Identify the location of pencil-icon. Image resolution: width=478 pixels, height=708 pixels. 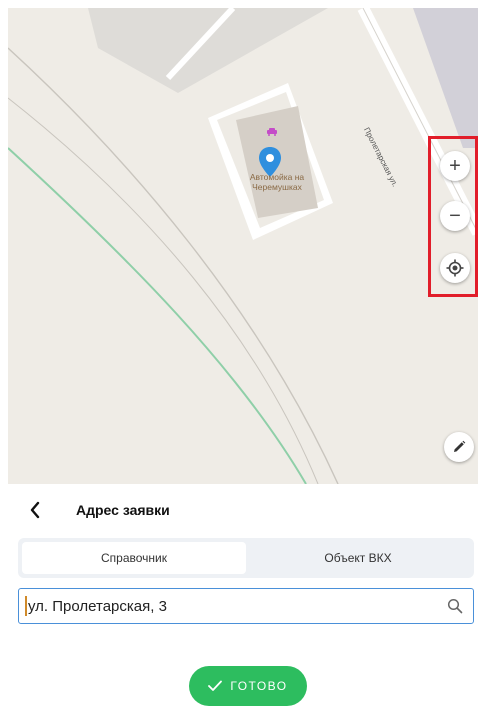
(460, 446).